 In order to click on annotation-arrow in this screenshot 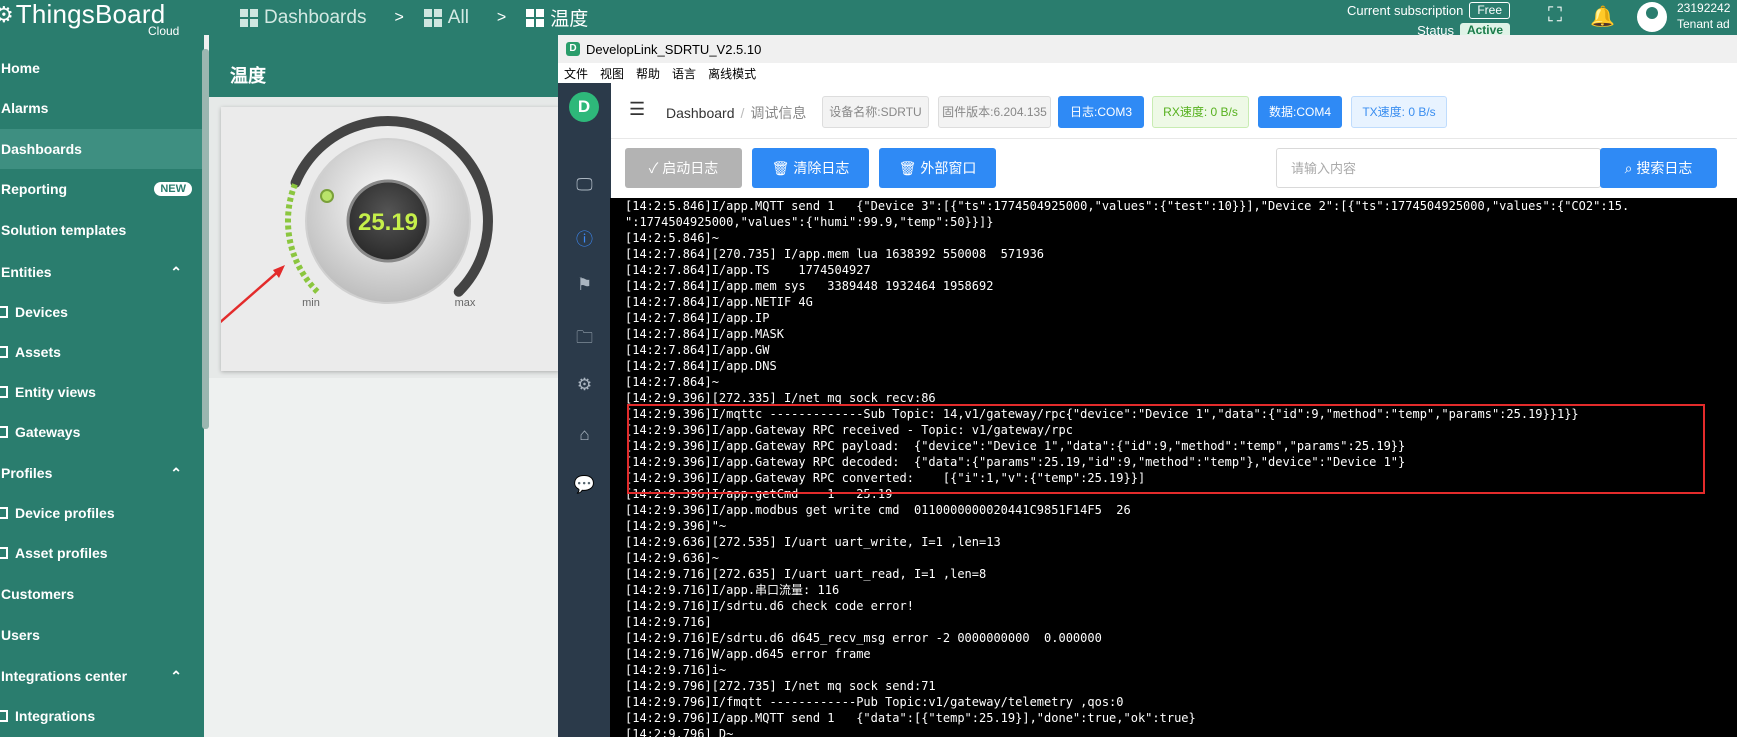, I will do `click(251, 296)`.